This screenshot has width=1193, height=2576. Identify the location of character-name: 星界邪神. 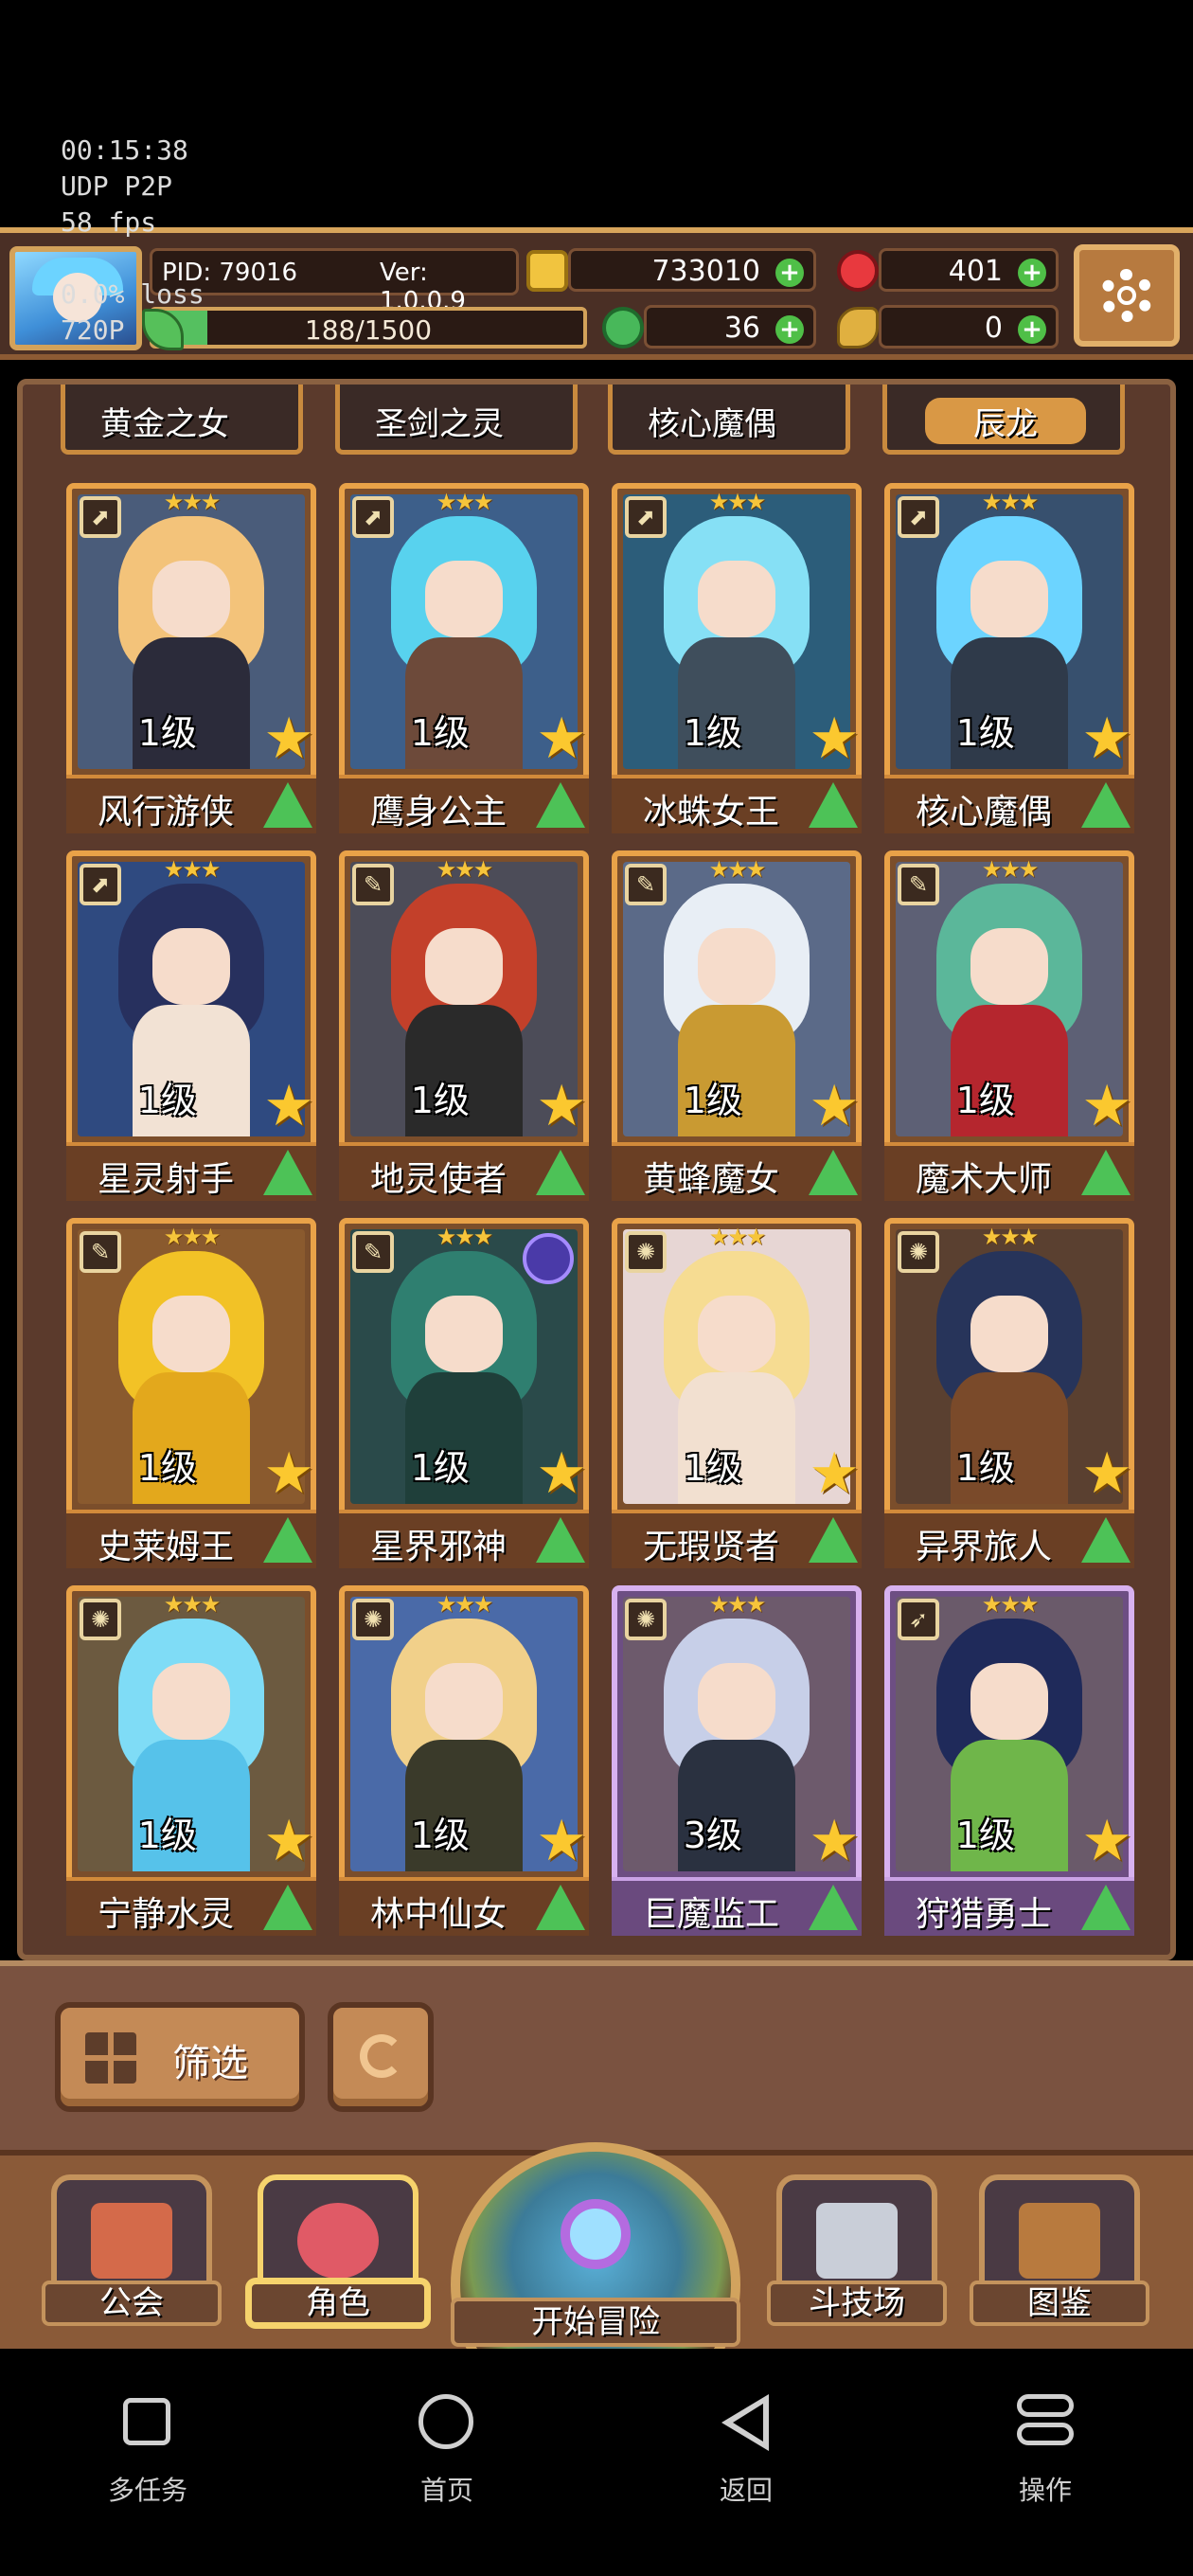
(438, 1547).